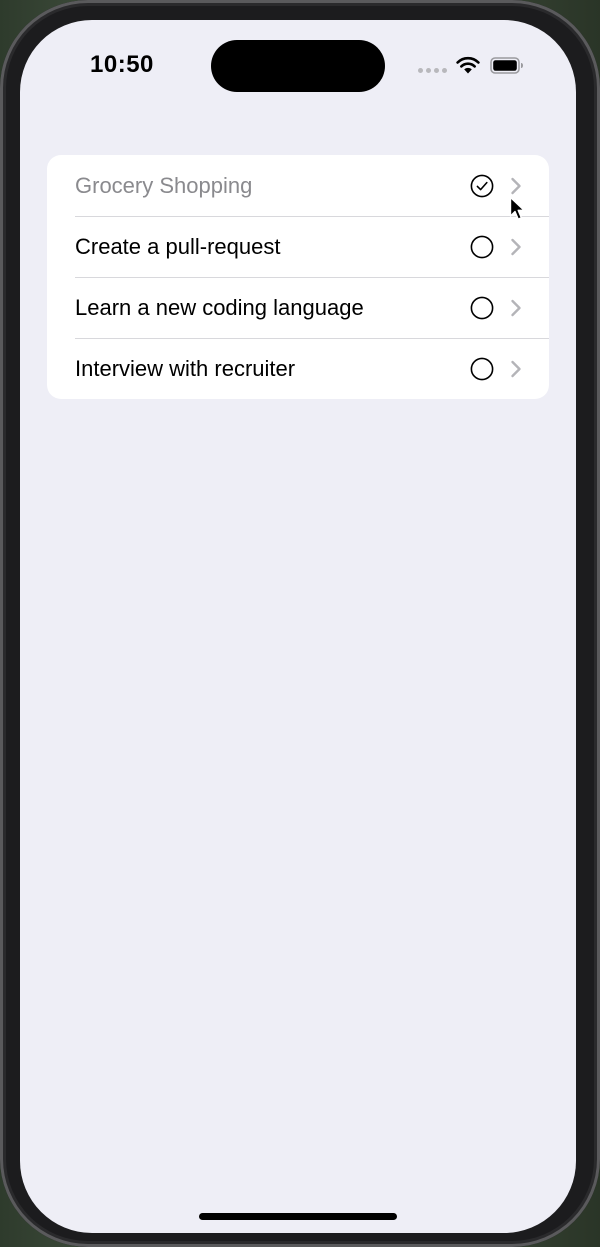 Image resolution: width=600 pixels, height=1247 pixels. What do you see at coordinates (506, 65) in the screenshot?
I see `battery-icon` at bounding box center [506, 65].